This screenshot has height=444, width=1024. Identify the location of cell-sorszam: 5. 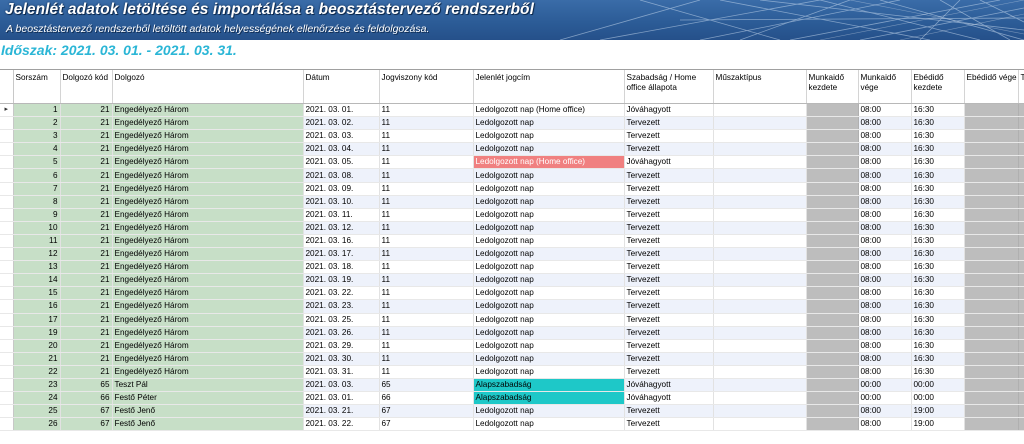
(37, 162).